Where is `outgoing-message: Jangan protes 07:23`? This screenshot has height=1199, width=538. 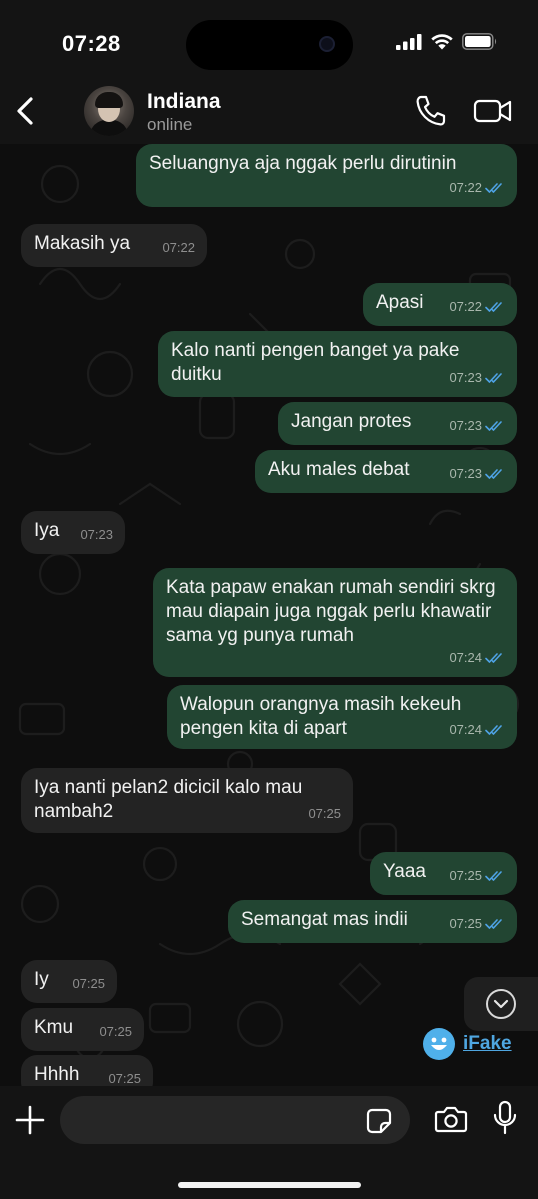 outgoing-message: Jangan protes 07:23 is located at coordinates (397, 423).